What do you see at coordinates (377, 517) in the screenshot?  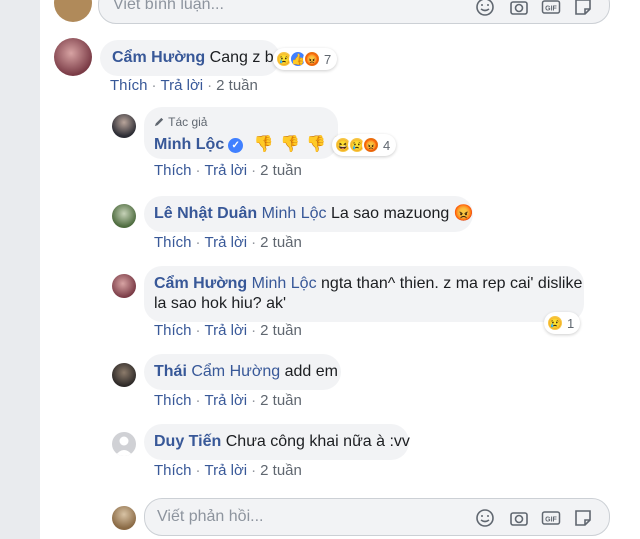 I see `reply-input: Viết phản hồi... GIF` at bounding box center [377, 517].